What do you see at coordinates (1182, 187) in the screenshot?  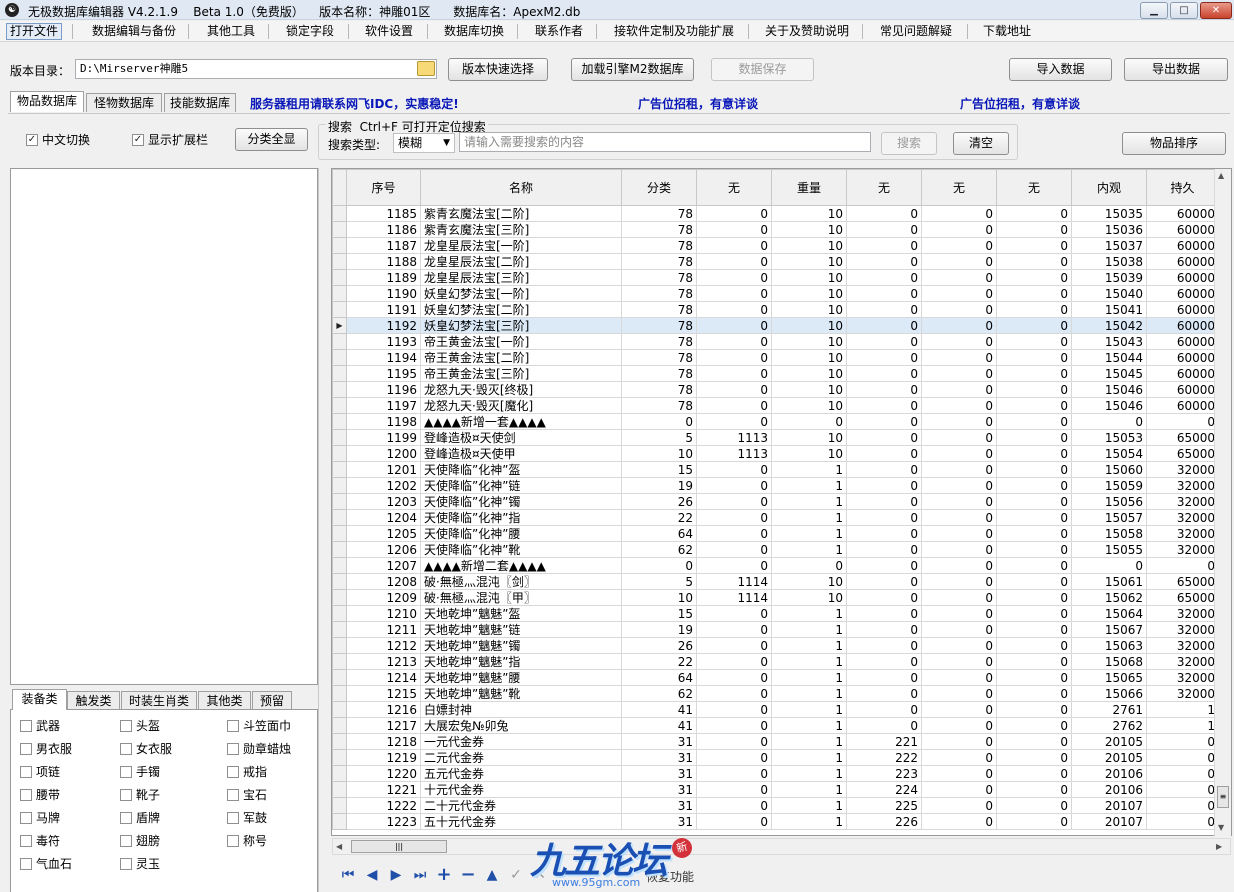 I see `column-header: 持久` at bounding box center [1182, 187].